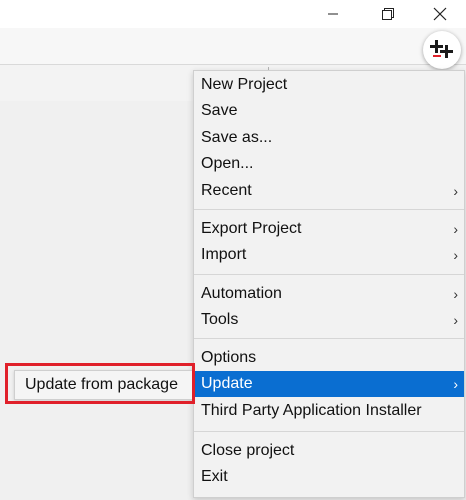 Image resolution: width=466 pixels, height=500 pixels. Describe the element at coordinates (244, 84) in the screenshot. I see `menu-item-label: New Project` at that location.